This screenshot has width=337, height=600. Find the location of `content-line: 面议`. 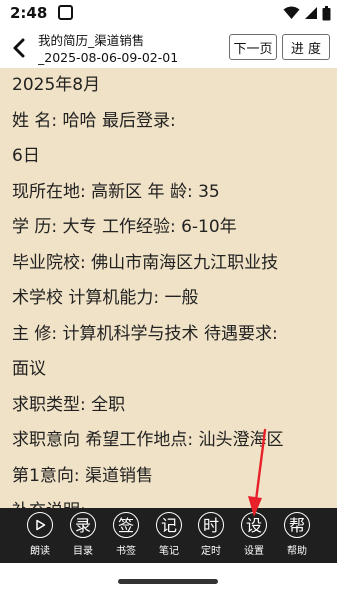

content-line: 面议 is located at coordinates (29, 369).